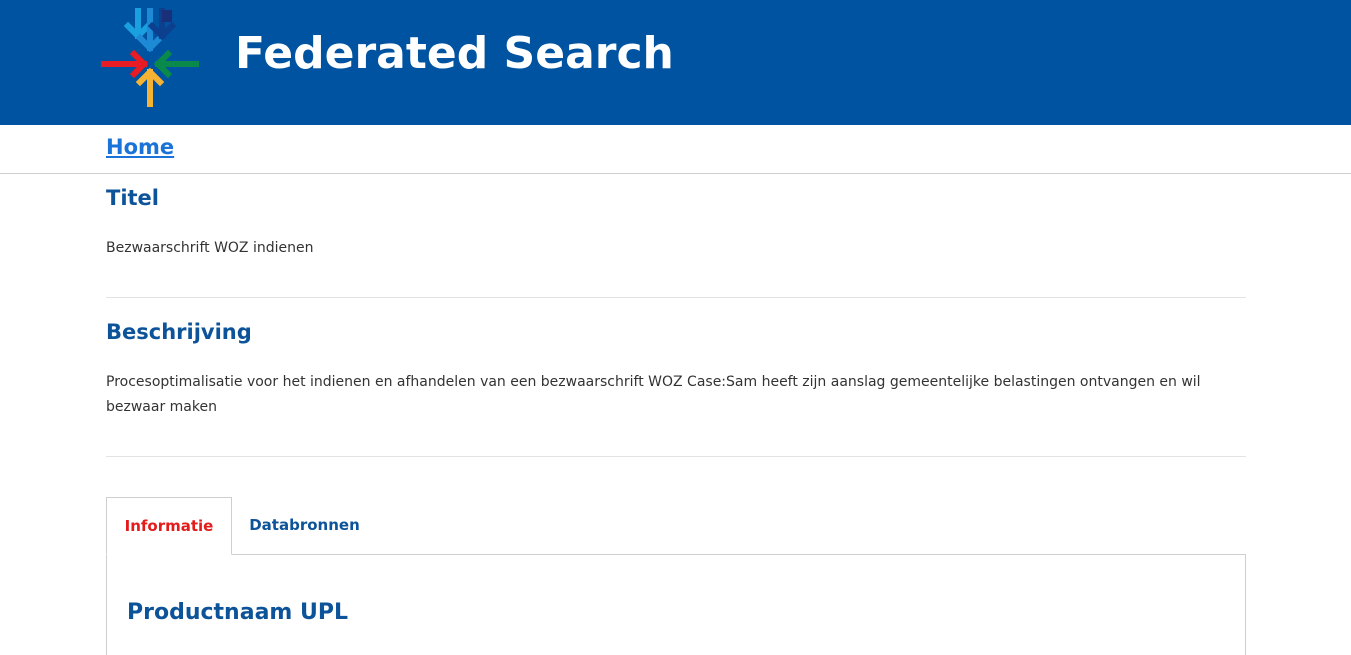 The width and height of the screenshot is (1351, 655). I want to click on beschrijving-heading: Beschrijving, so click(179, 332).